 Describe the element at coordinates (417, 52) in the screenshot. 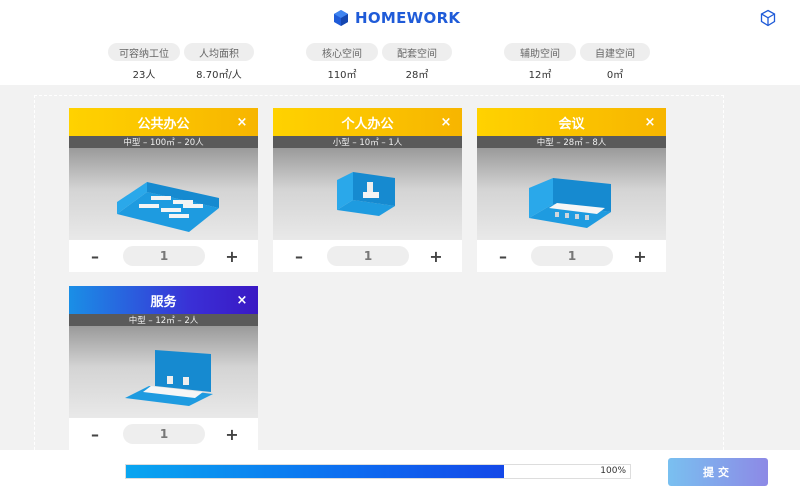

I see `stat-label-support-space: 配套空间` at that location.